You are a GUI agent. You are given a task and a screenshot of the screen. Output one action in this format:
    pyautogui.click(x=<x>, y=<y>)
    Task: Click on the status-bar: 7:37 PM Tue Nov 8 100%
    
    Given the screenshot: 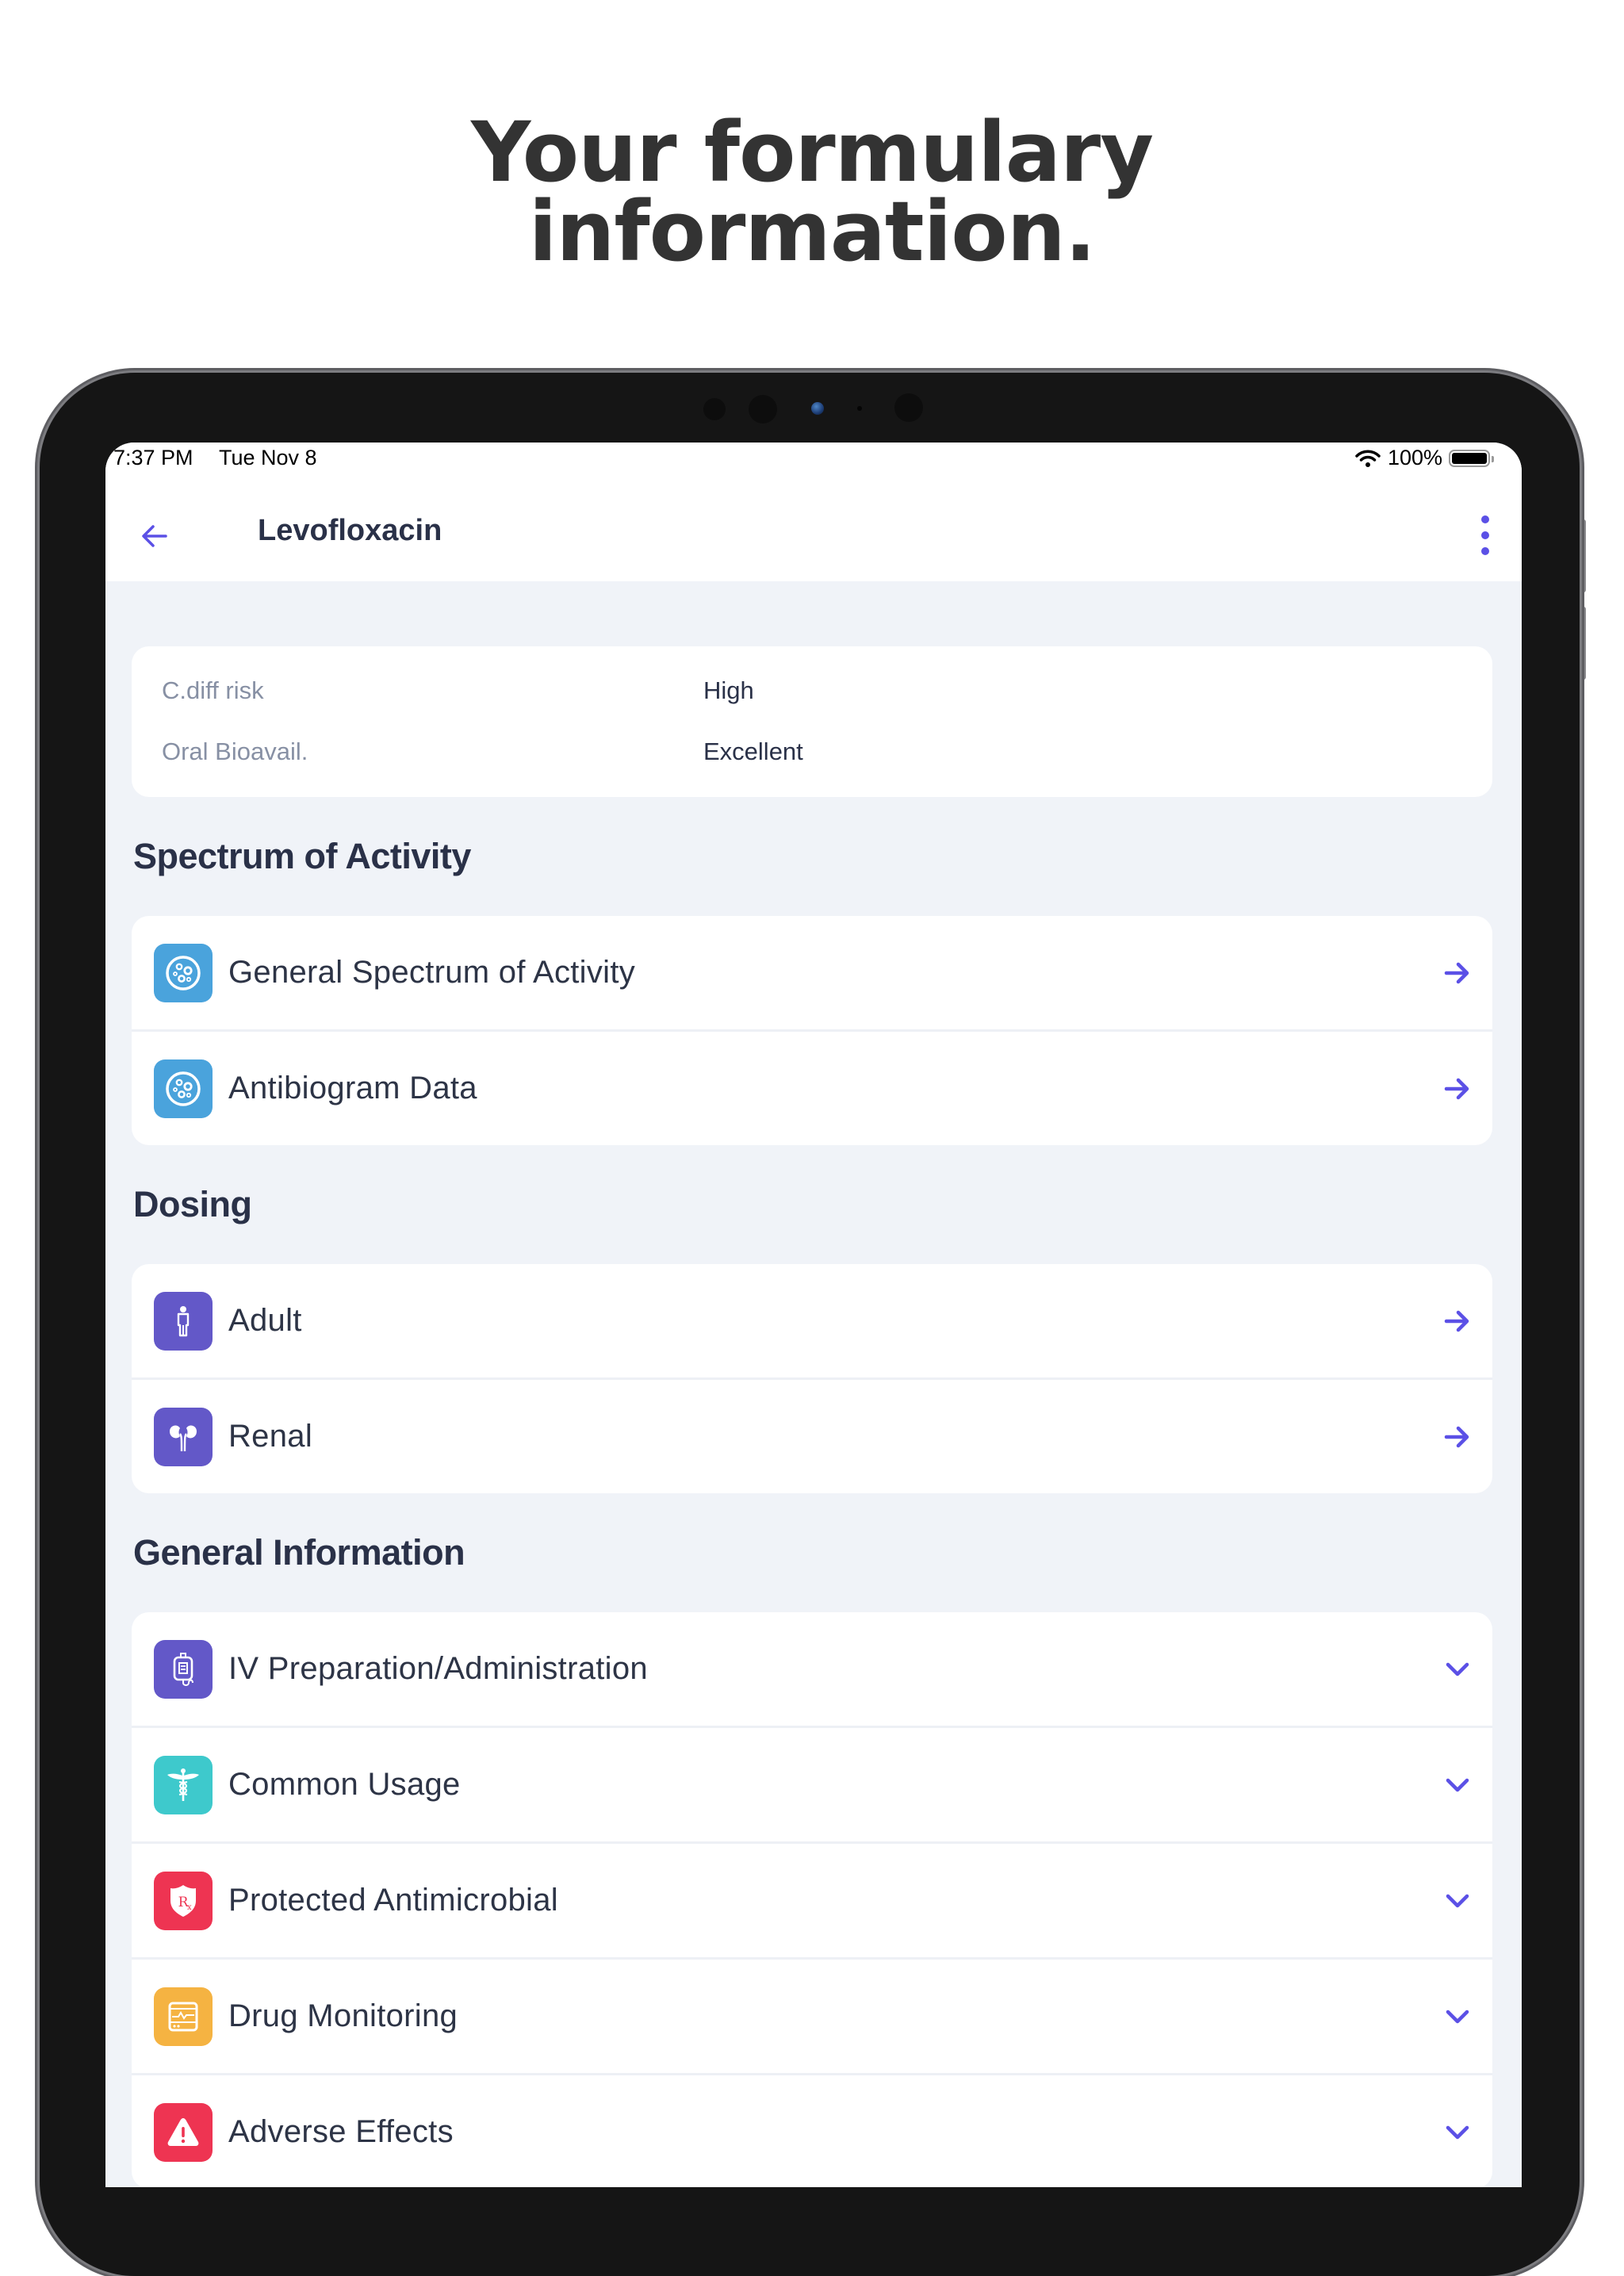 What is the action you would take?
    pyautogui.click(x=813, y=466)
    